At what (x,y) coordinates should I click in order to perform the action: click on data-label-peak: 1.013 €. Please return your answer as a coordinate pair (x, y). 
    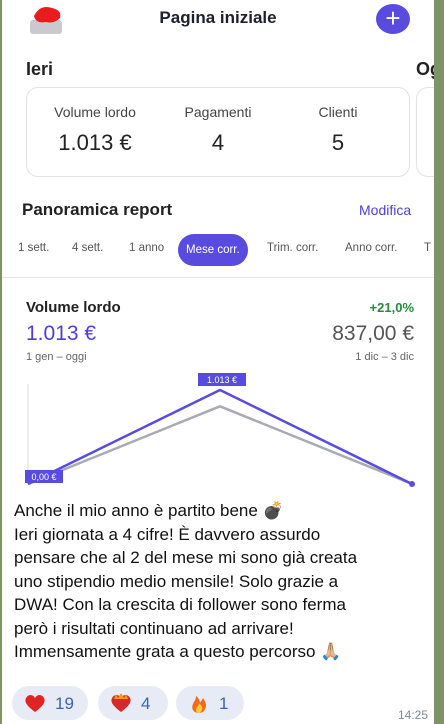
    Looking at the image, I should click on (222, 379).